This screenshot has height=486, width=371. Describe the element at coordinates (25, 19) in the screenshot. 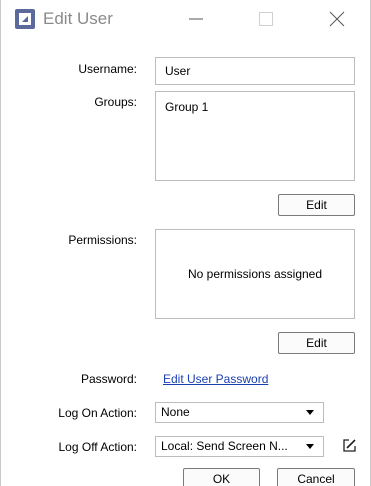

I see `app-logo-icon` at that location.